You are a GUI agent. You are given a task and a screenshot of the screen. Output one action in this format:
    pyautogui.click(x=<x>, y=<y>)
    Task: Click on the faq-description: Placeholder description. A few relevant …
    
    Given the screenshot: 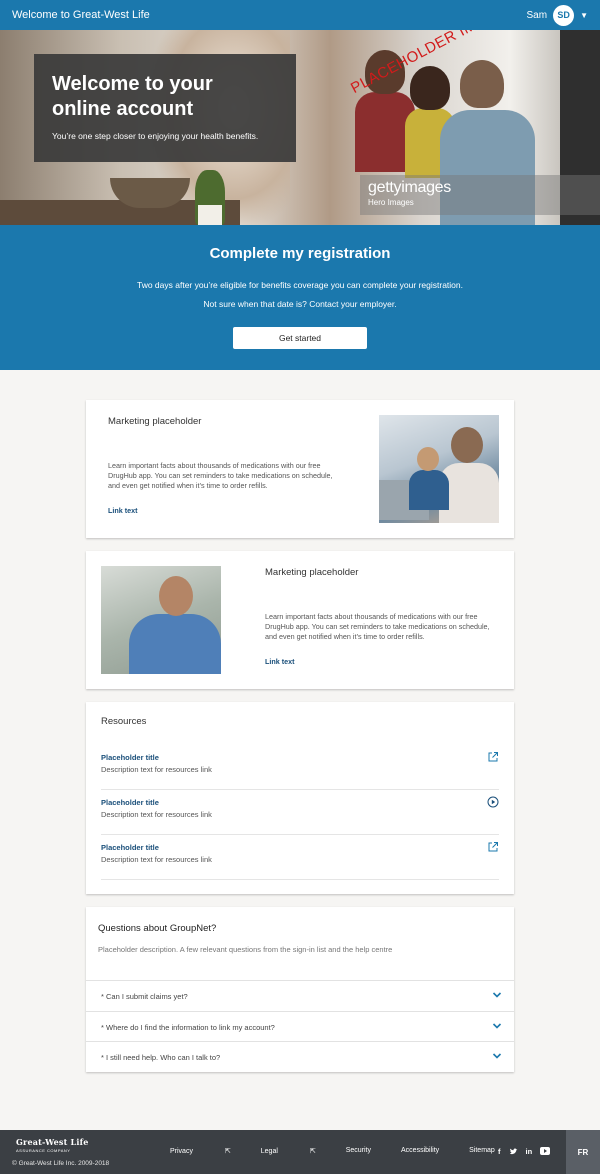 What is the action you would take?
    pyautogui.click(x=245, y=949)
    